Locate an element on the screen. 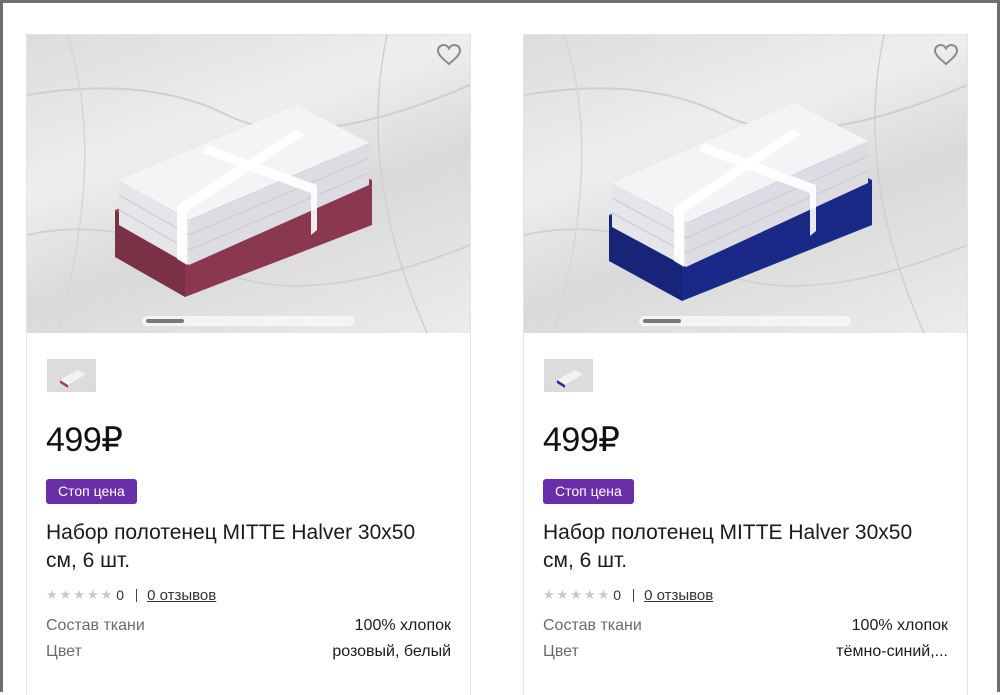  spec-value: розовый, белый is located at coordinates (391, 651).